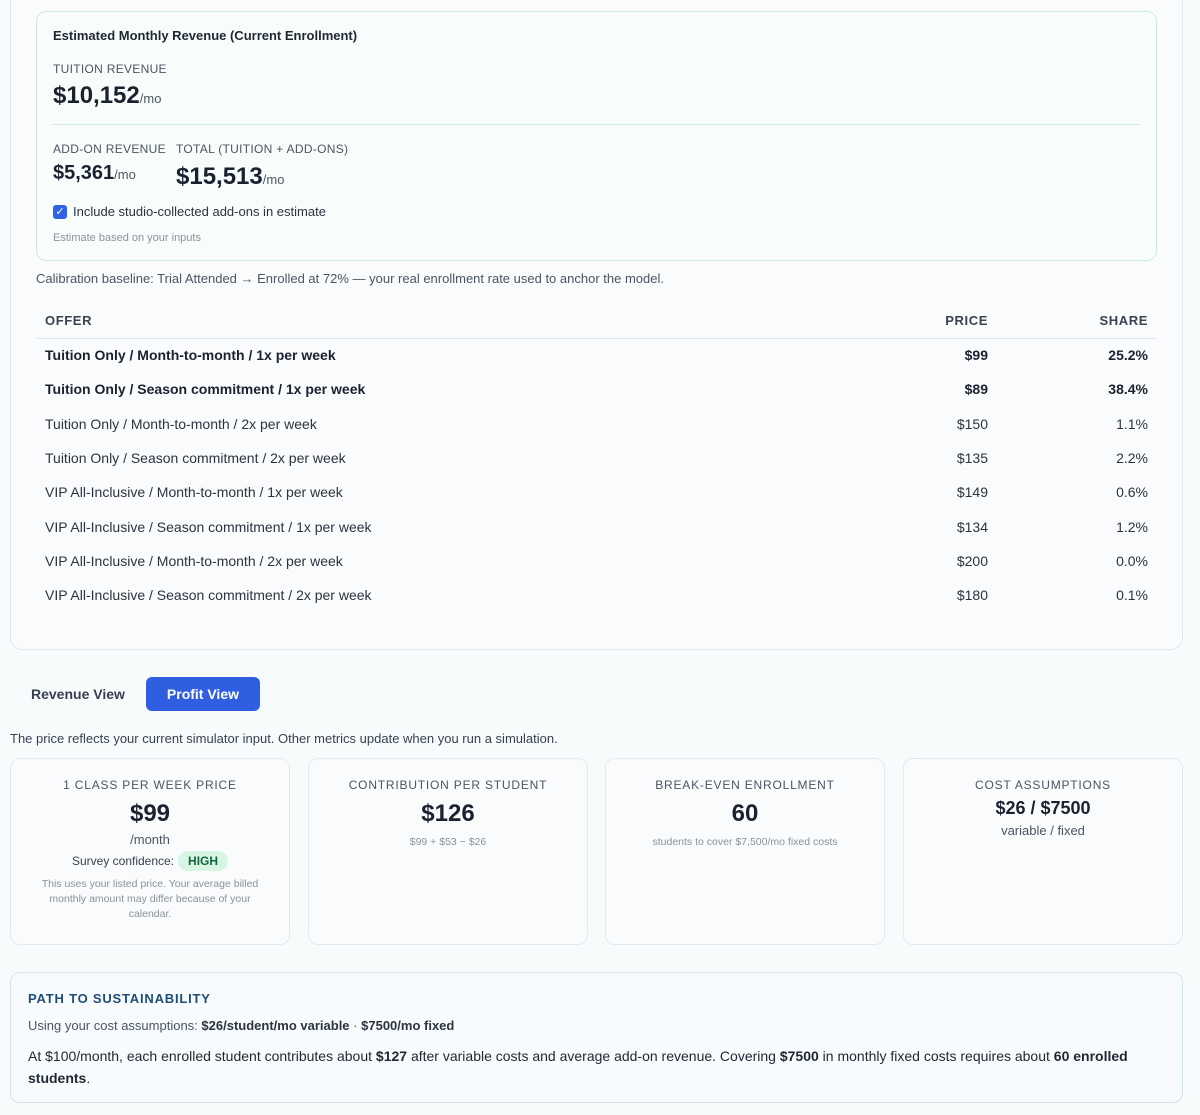  I want to click on breakeven-metric-label: BREAK-EVEN ENROLLMENT, so click(745, 785).